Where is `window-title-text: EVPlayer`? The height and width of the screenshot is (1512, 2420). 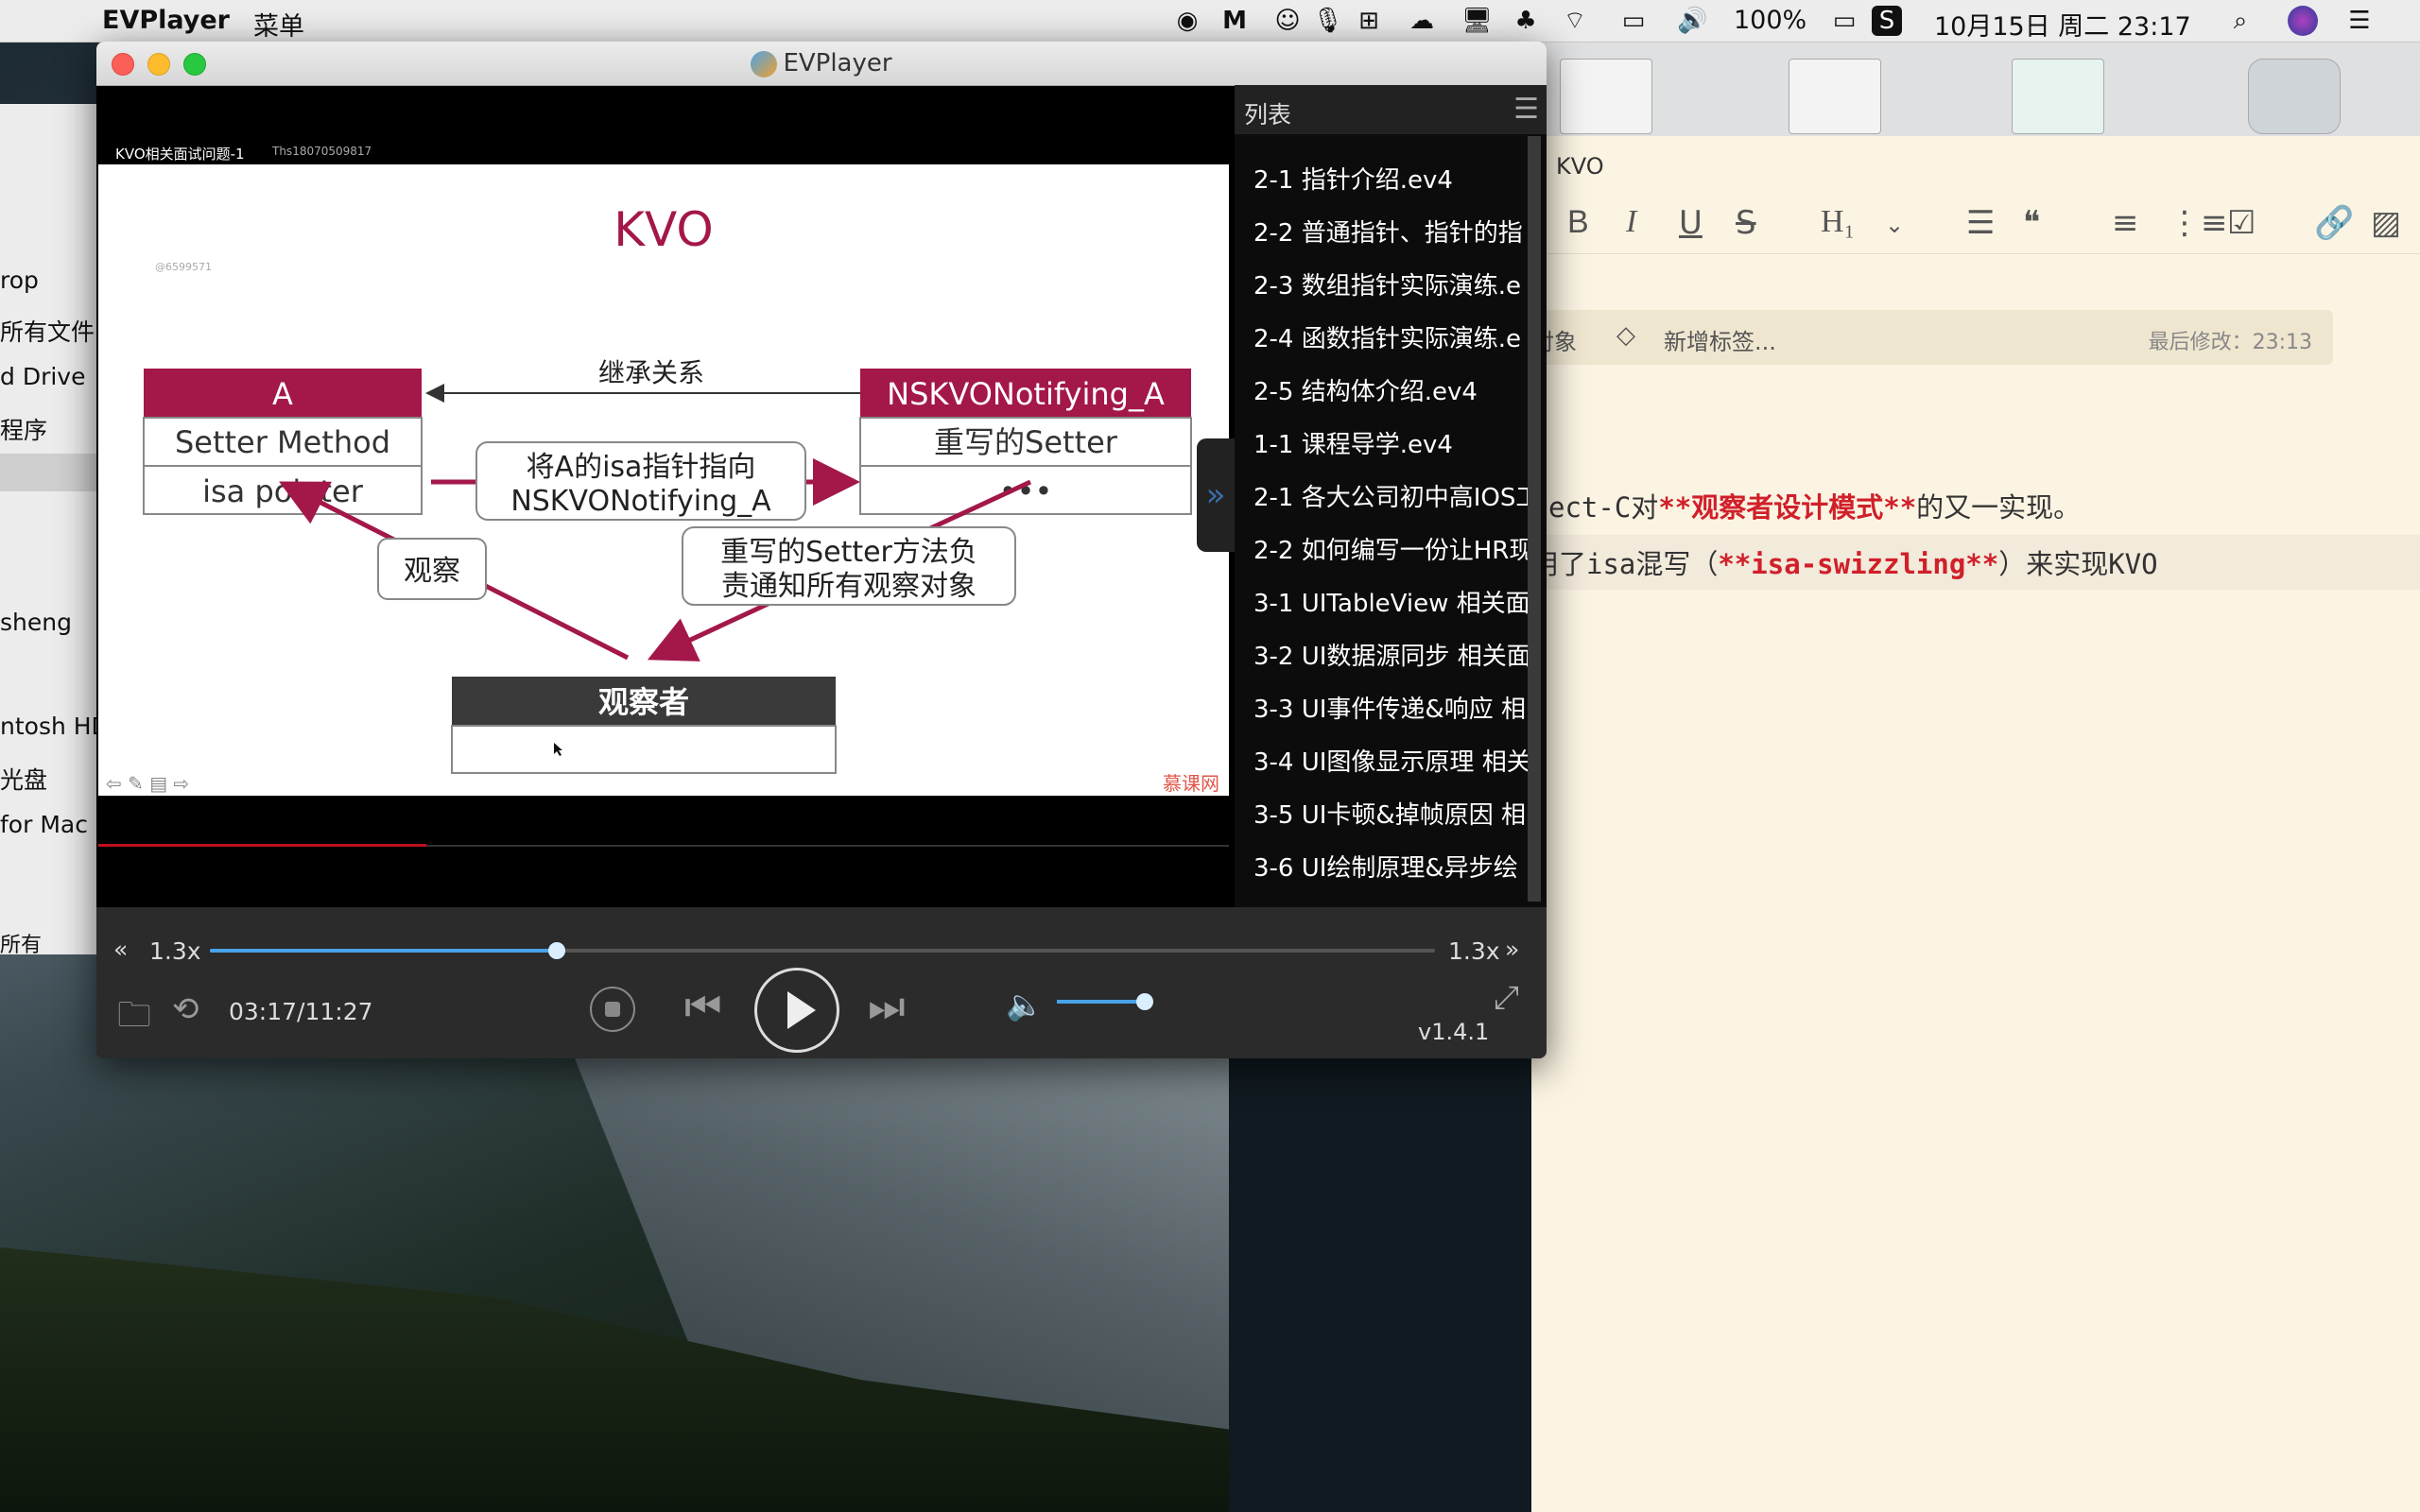
window-title-text: EVPlayer is located at coordinates (838, 63).